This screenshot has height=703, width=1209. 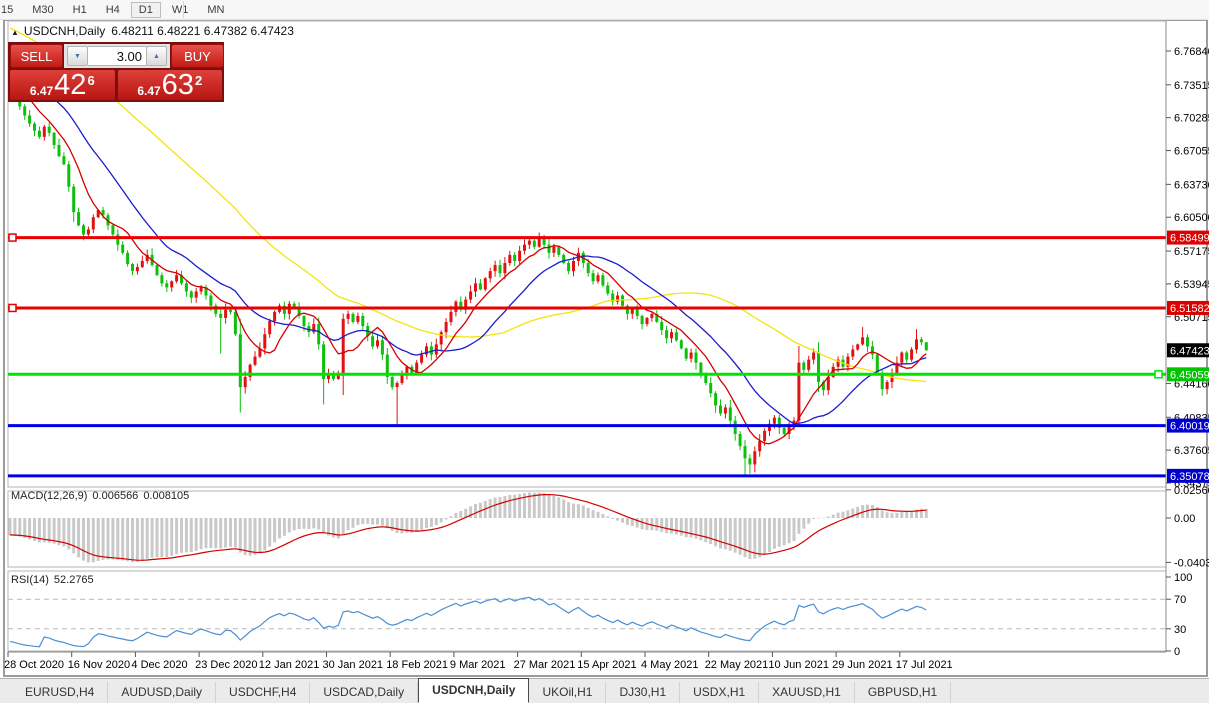 I want to click on arrow-up-icon: ▲, so click(x=156, y=56).